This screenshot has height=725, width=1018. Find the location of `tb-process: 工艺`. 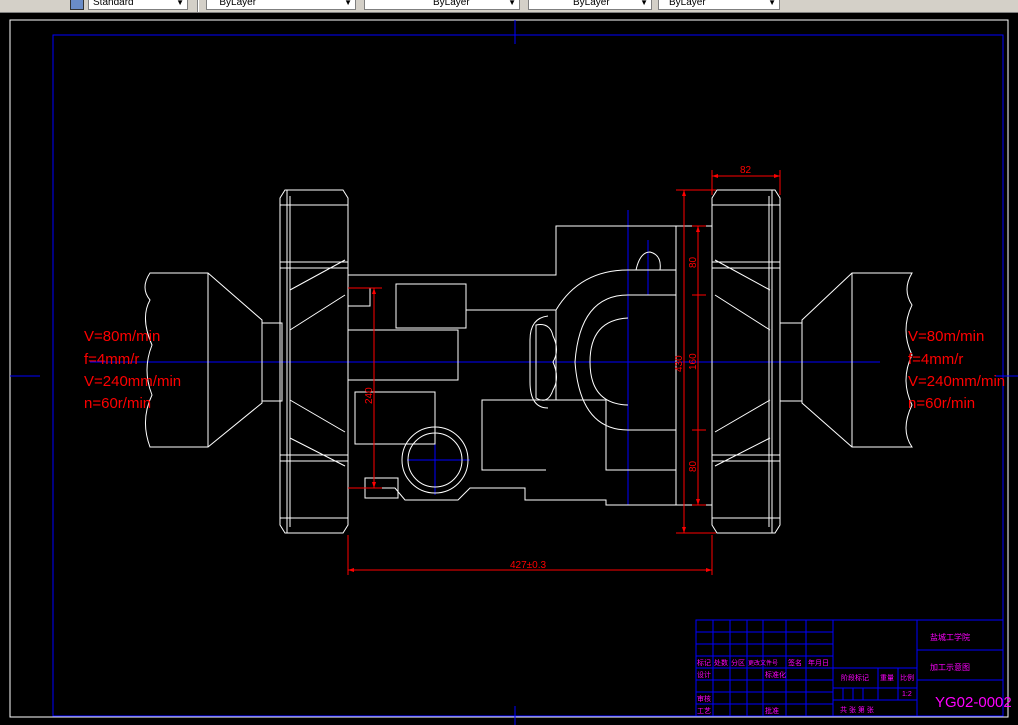

tb-process: 工艺 is located at coordinates (704, 711).